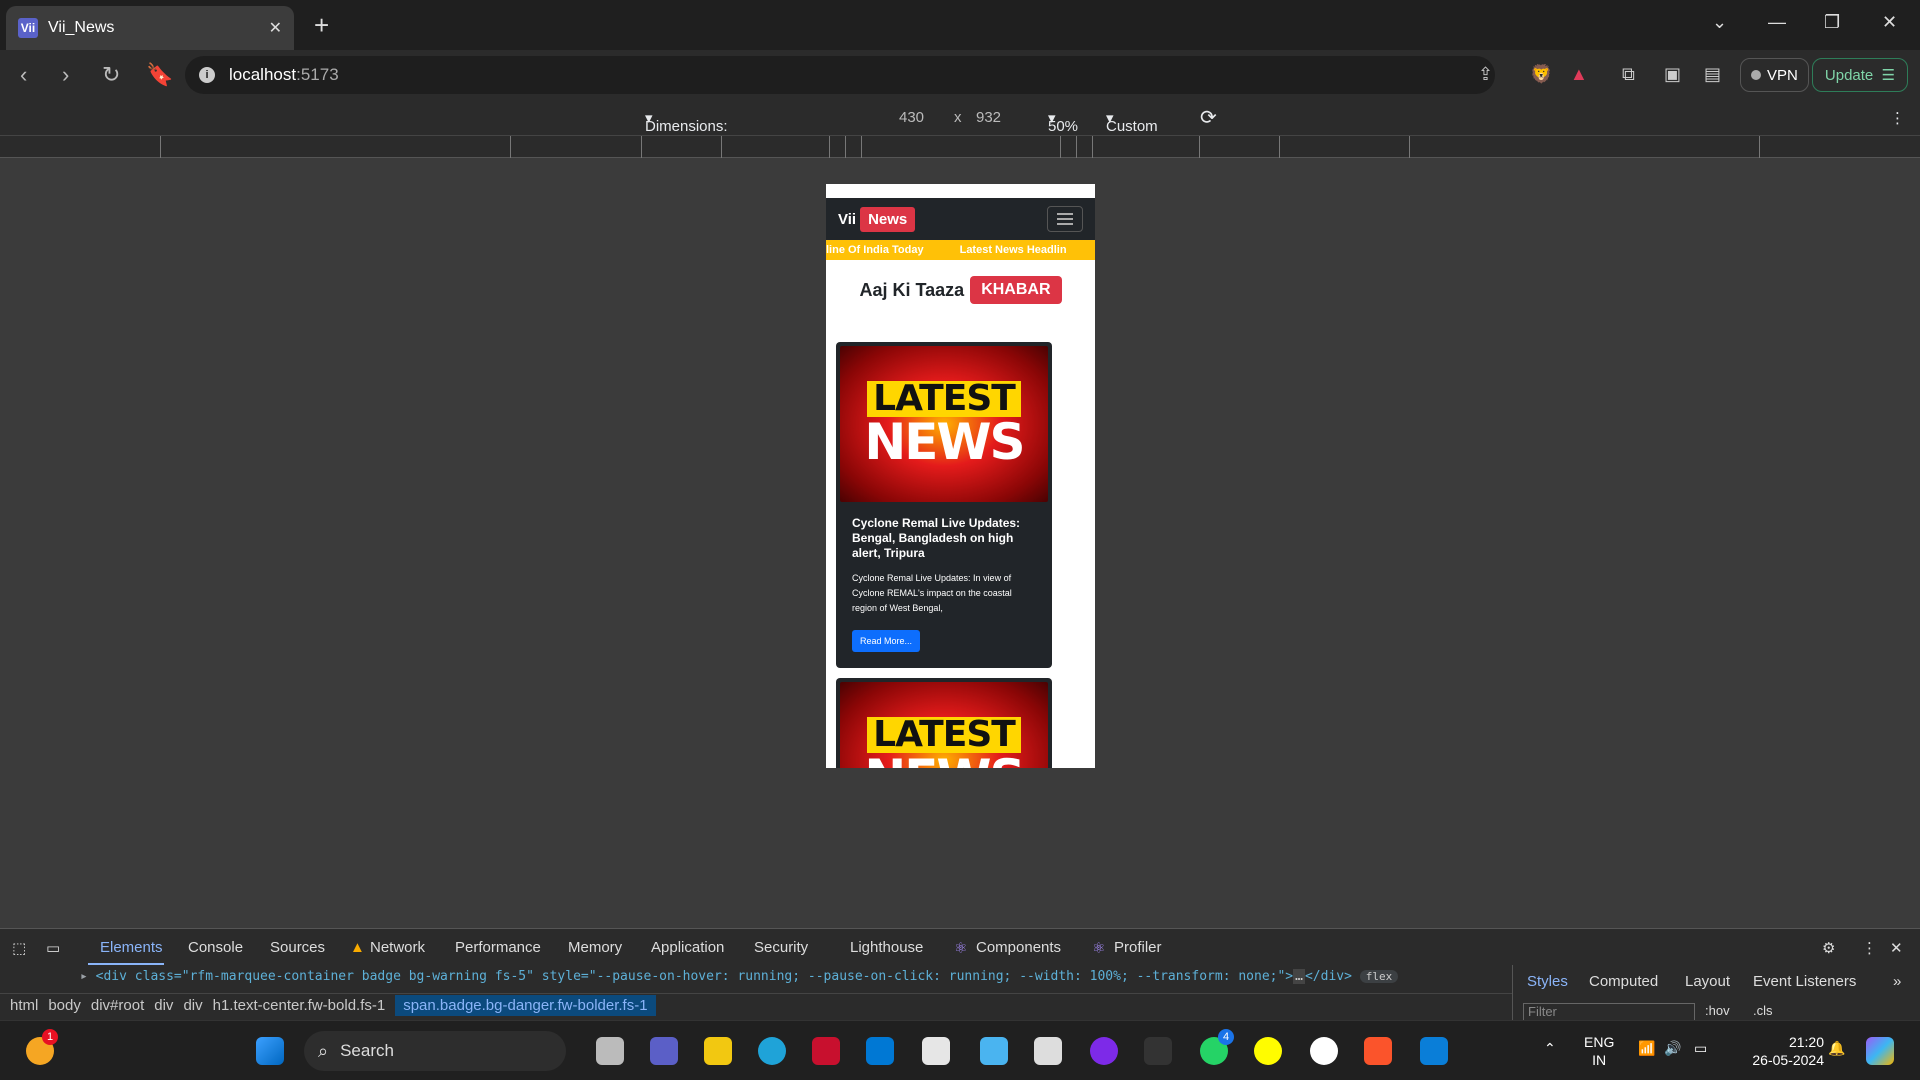 The image size is (1920, 1080). I want to click on copilot-icon, so click(1880, 1051).